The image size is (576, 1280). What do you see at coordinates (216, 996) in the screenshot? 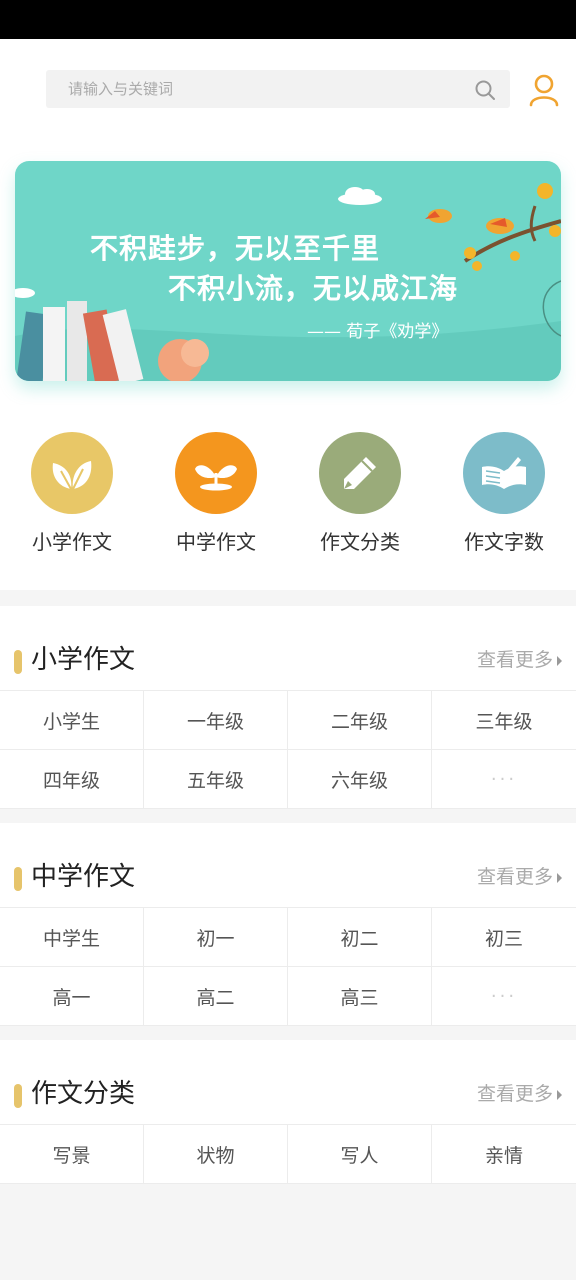
I see `grade-item: 高二` at bounding box center [216, 996].